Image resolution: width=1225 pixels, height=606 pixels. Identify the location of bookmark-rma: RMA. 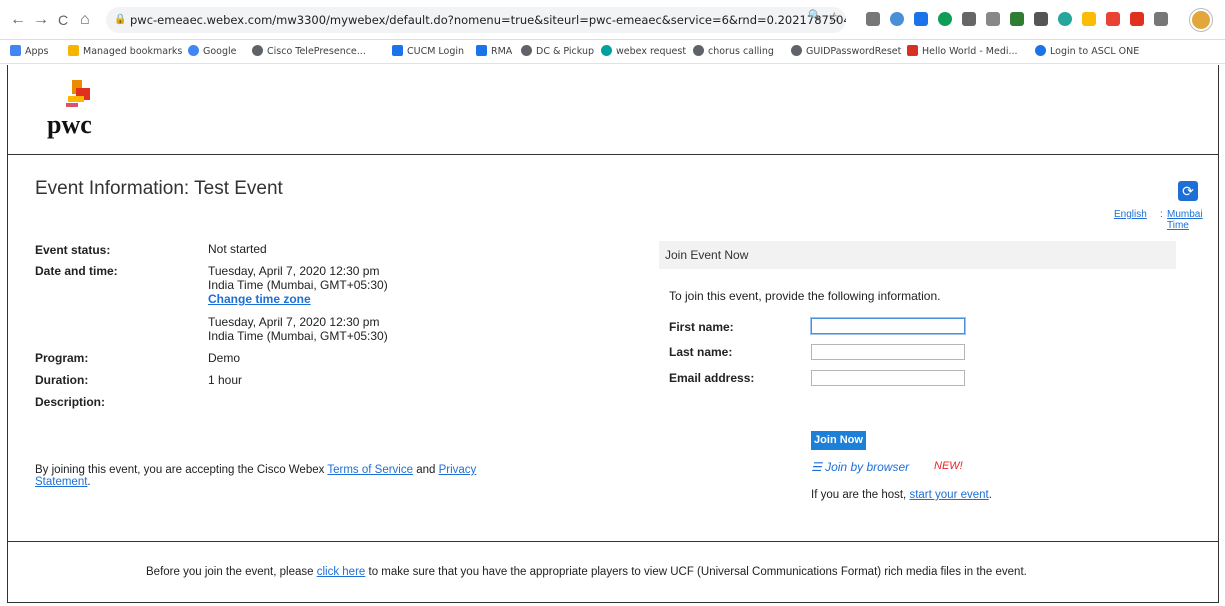
(494, 52).